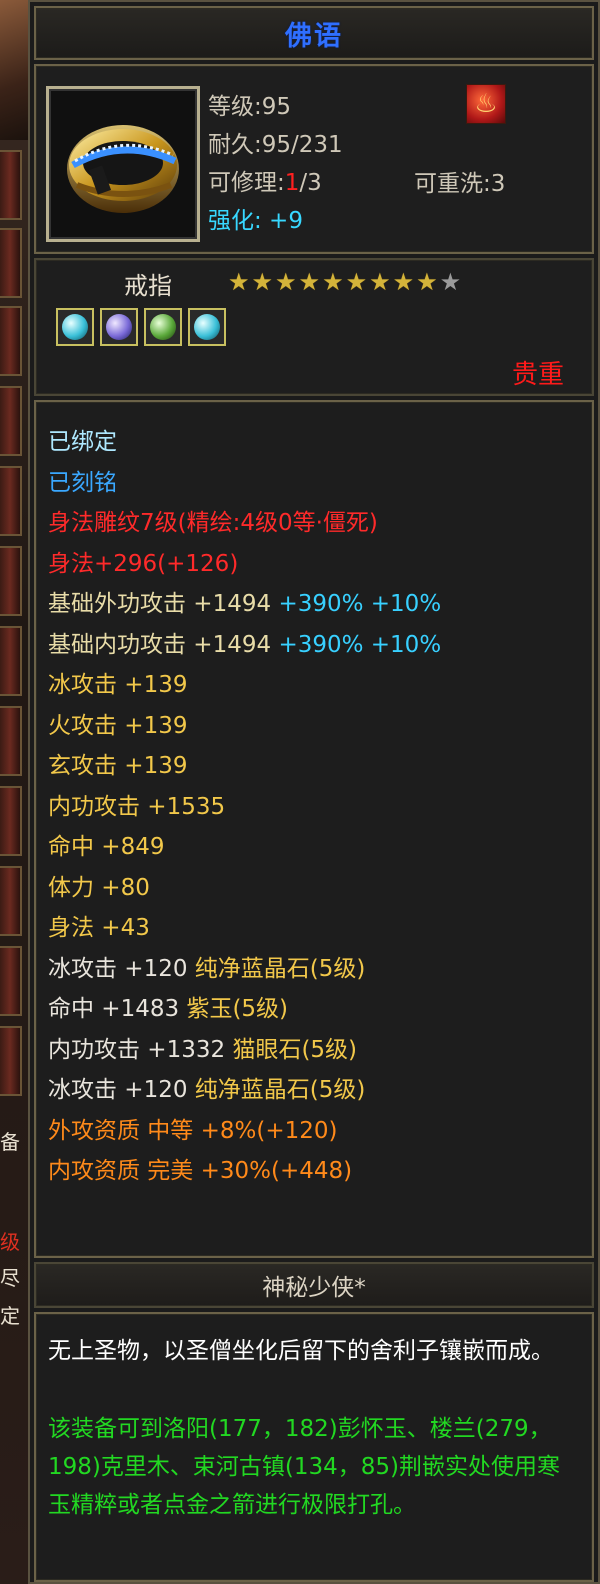 This screenshot has height=1584, width=600. I want to click on star-empty-icon: ★, so click(451, 282).